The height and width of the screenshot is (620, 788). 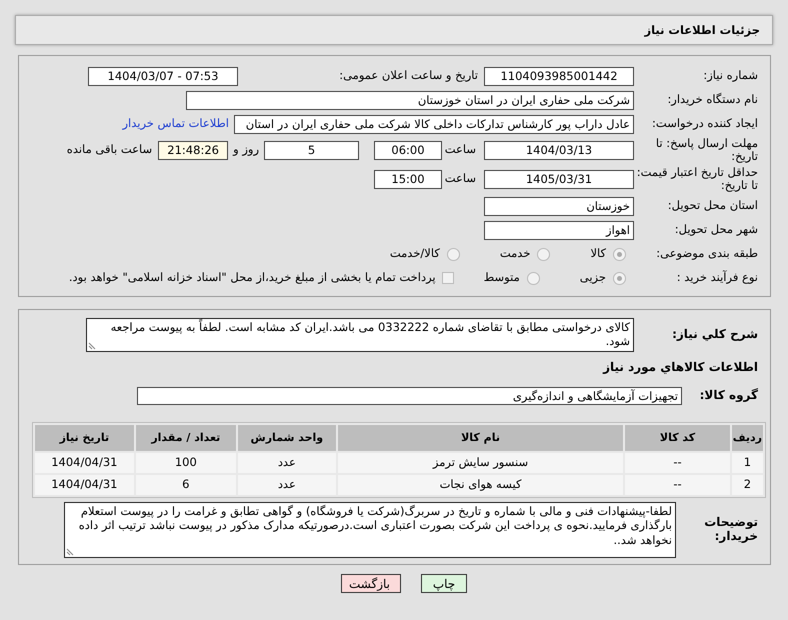 I want to click on column-header: کد کالا, so click(x=677, y=438).